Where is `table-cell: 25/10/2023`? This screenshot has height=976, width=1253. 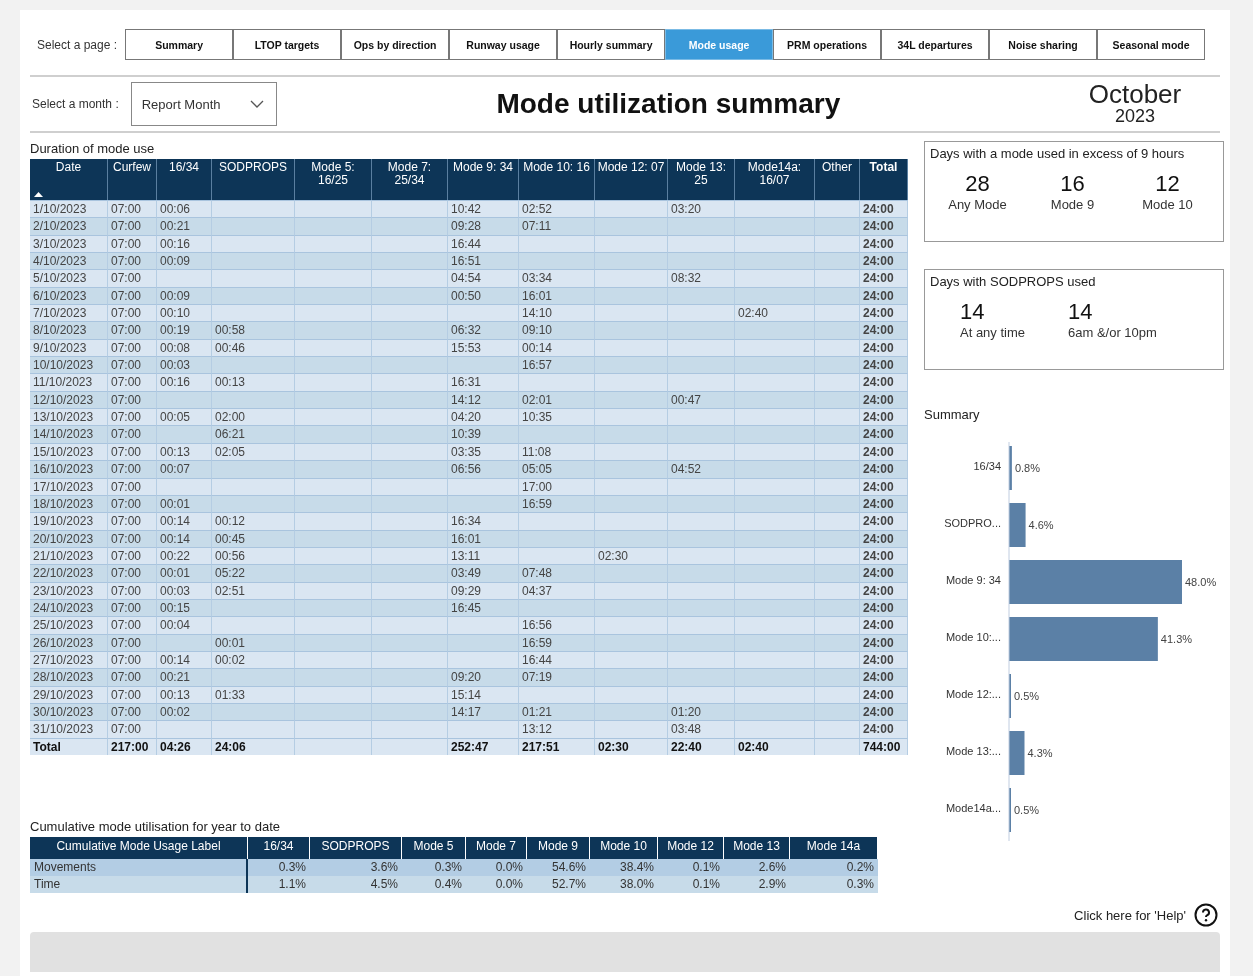
table-cell: 25/10/2023 is located at coordinates (69, 625).